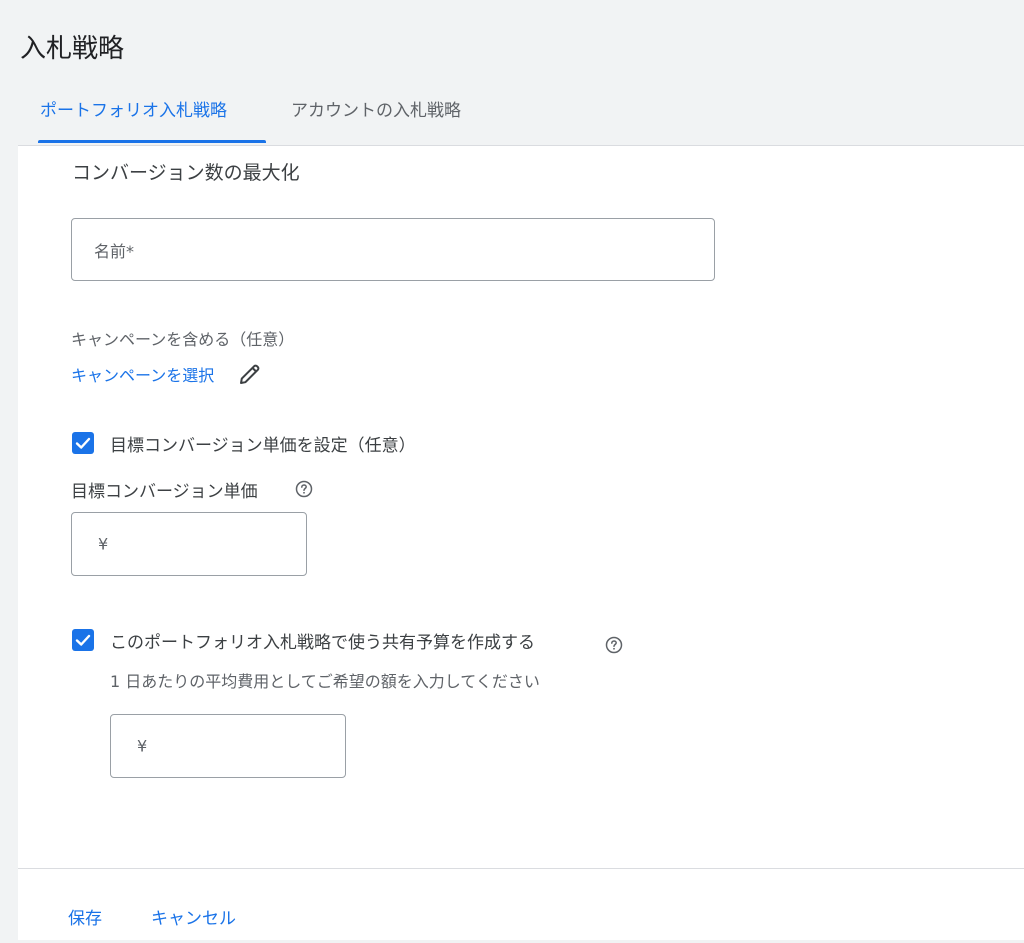 This screenshot has height=943, width=1024. I want to click on page-title: 入札戦略, so click(72, 49).